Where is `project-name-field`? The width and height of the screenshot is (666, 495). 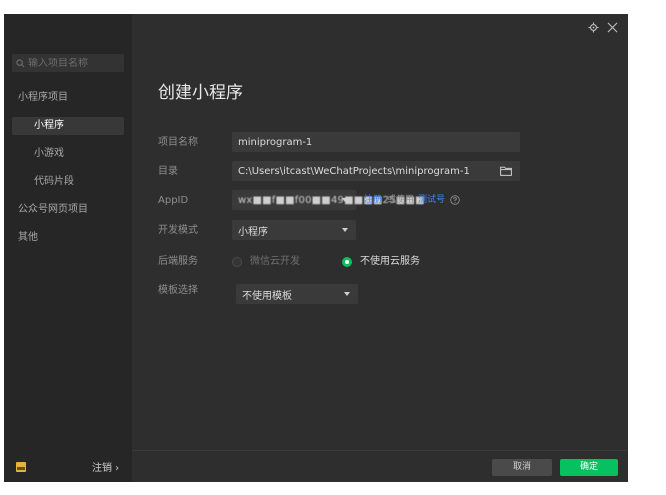 project-name-field is located at coordinates (376, 142).